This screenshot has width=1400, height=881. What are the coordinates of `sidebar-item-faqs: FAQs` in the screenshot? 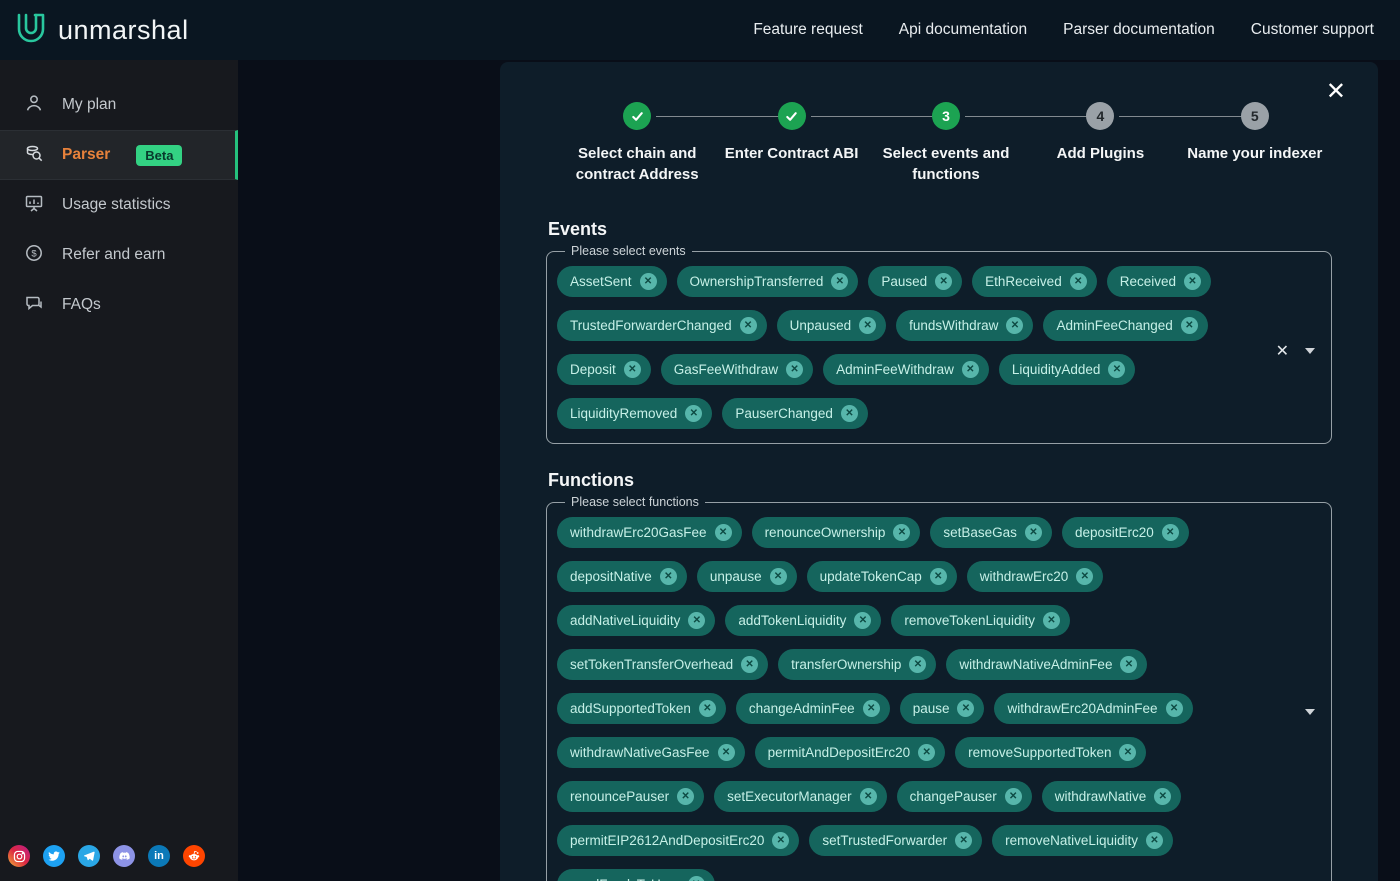 It's located at (119, 305).